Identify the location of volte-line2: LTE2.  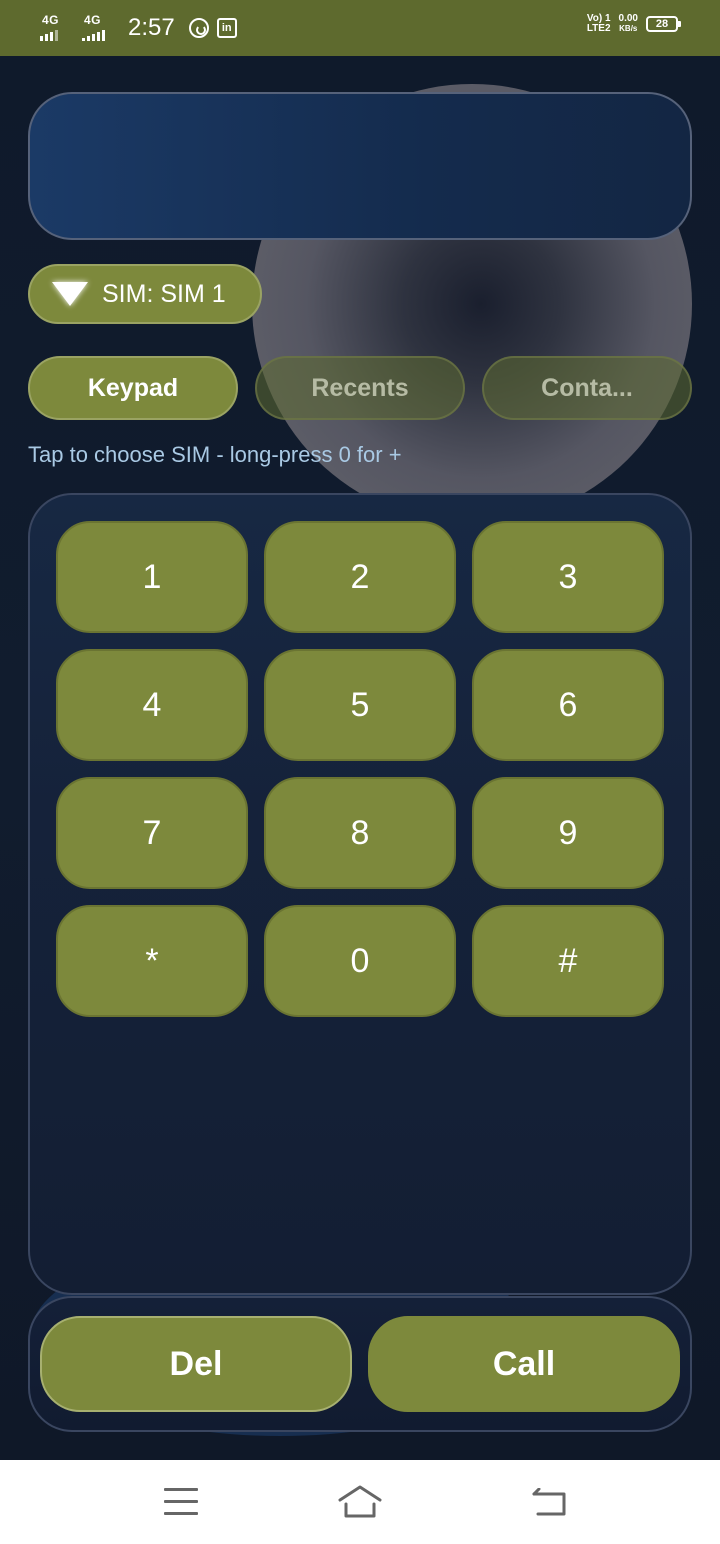
(598, 28).